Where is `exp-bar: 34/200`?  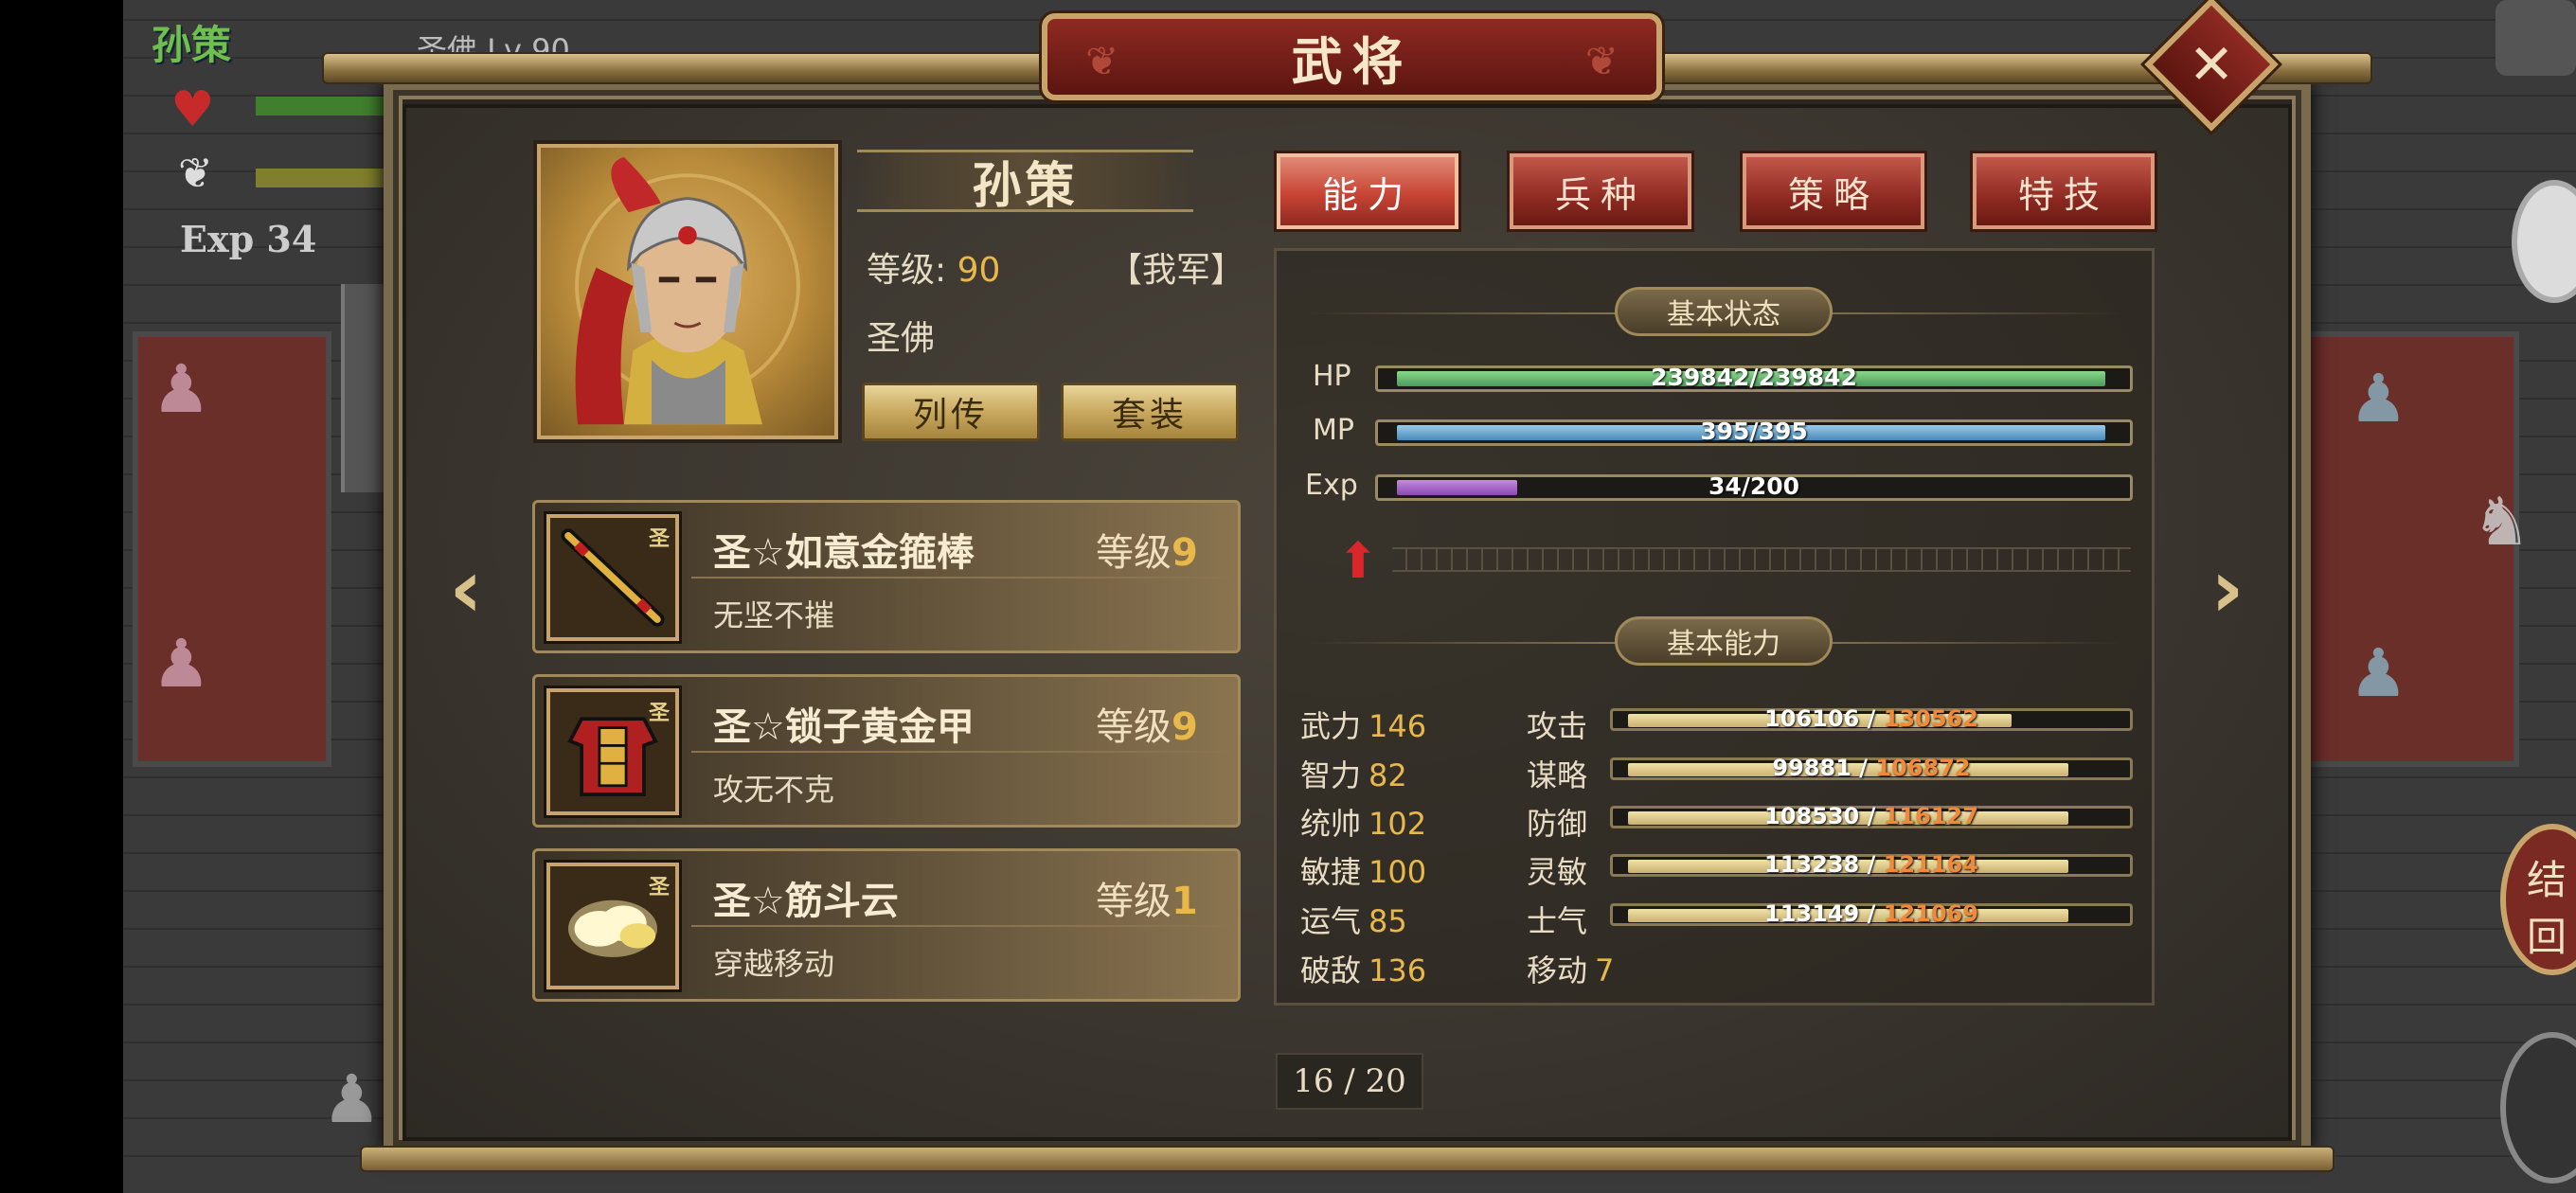
exp-bar: 34/200 is located at coordinates (1754, 486).